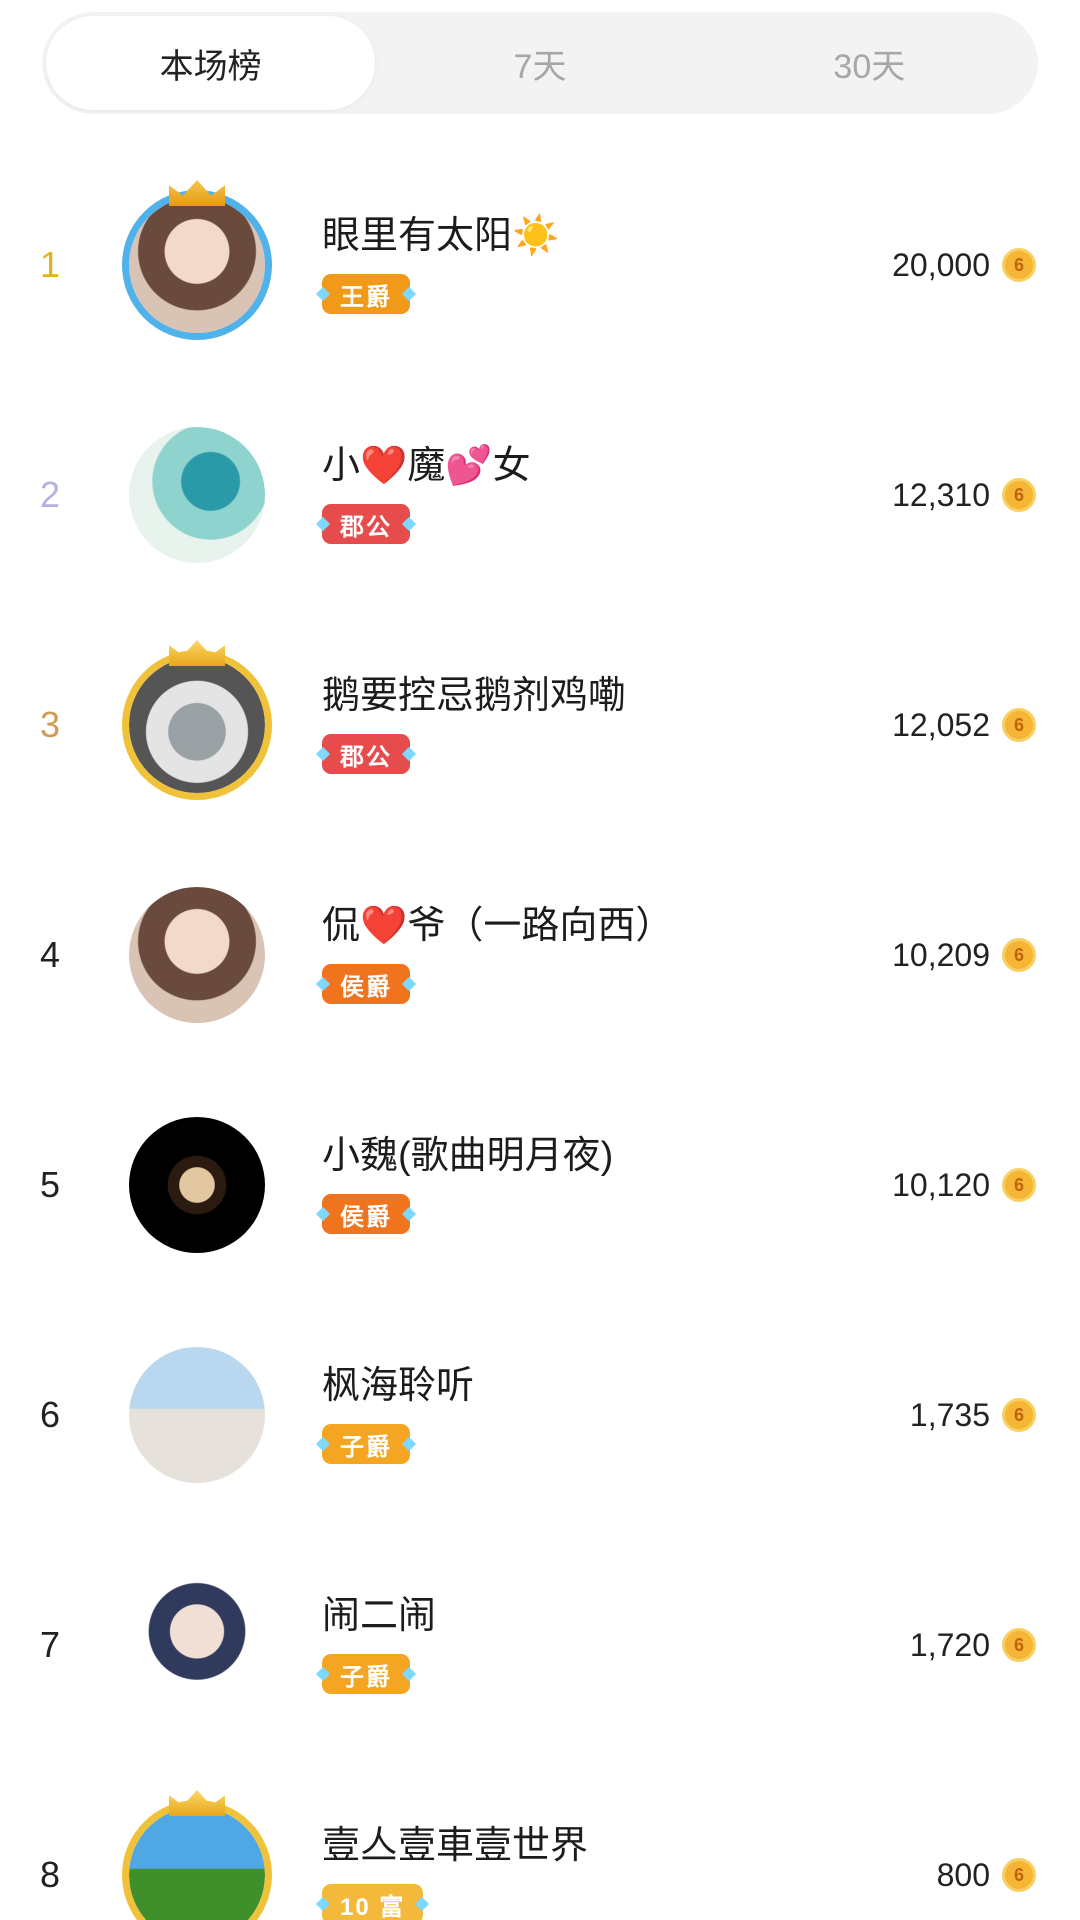  Describe the element at coordinates (455, 1846) in the screenshot. I see `user-name: 壹亼壹車壹世界` at that location.